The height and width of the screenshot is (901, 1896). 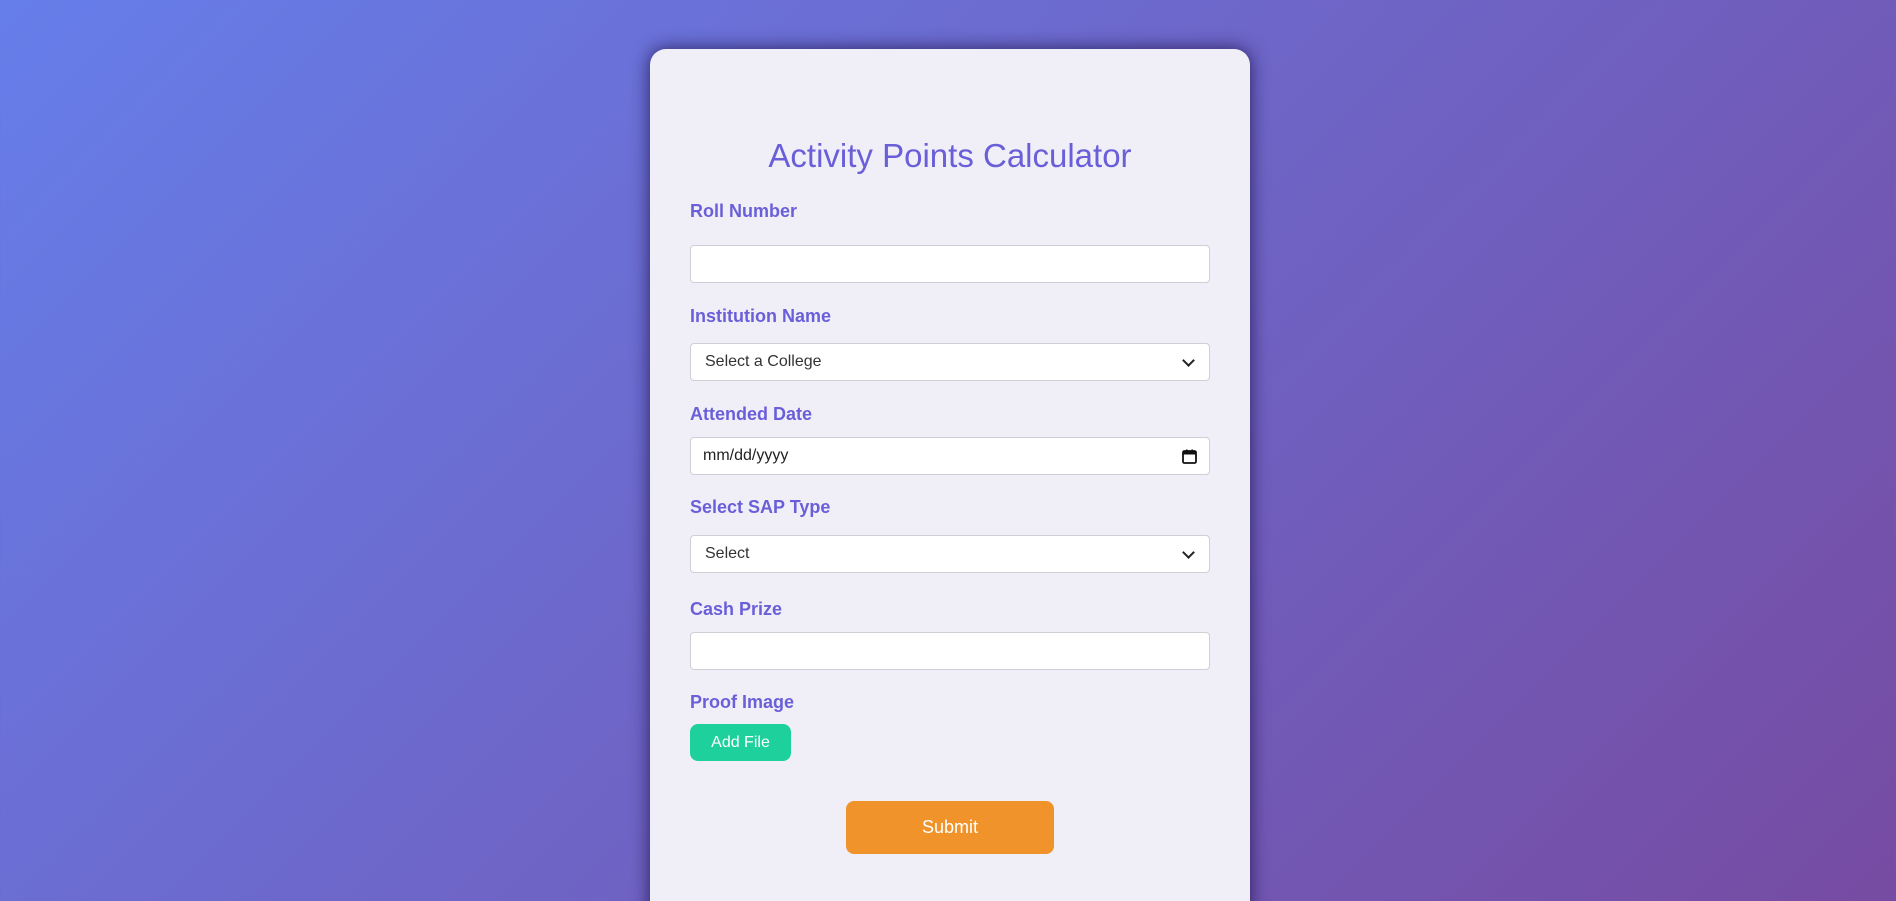 What do you see at coordinates (950, 554) in the screenshot?
I see `sap-type-select: Select` at bounding box center [950, 554].